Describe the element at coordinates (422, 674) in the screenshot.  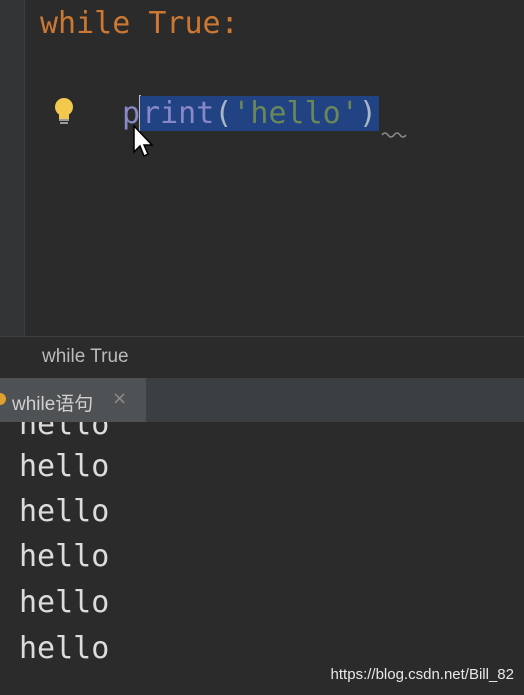
I see `watermark: https://blog.csdn.net/Bill_82` at that location.